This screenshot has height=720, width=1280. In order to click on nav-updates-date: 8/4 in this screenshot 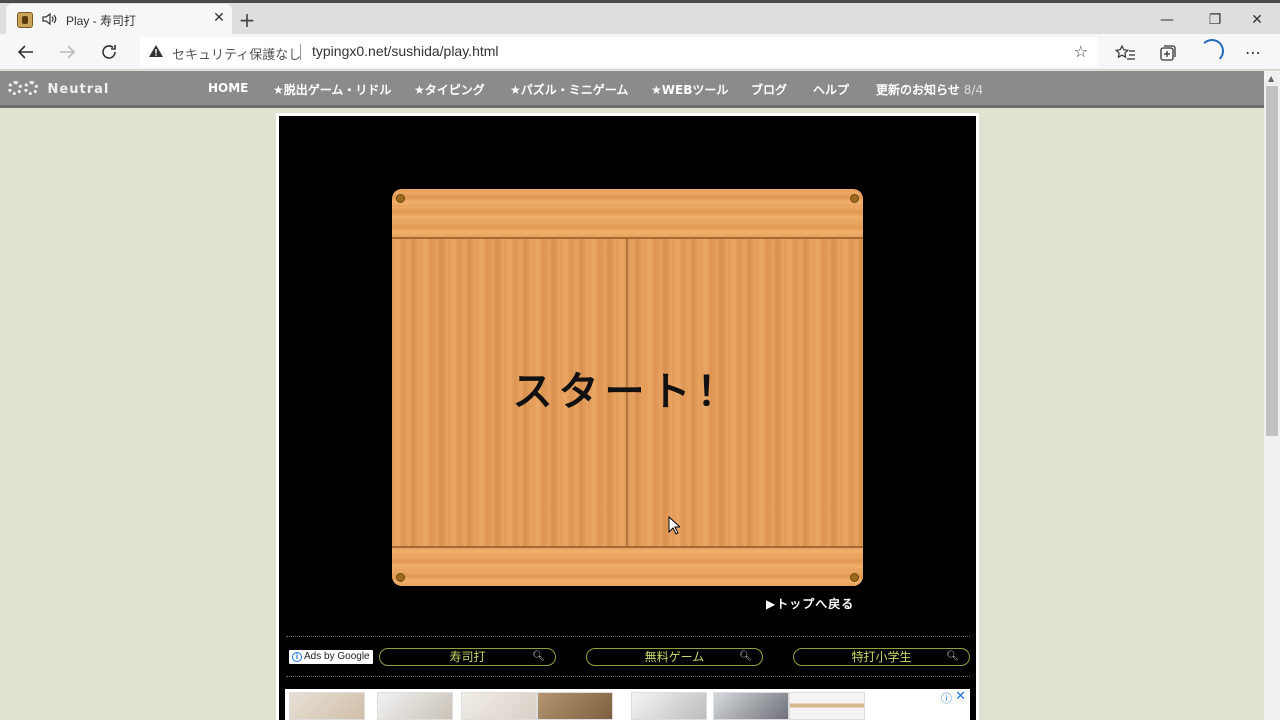, I will do `click(973, 90)`.